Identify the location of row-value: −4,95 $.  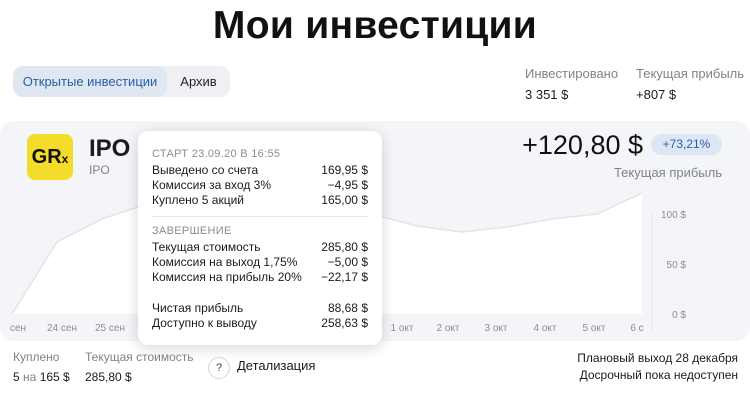
(347, 185).